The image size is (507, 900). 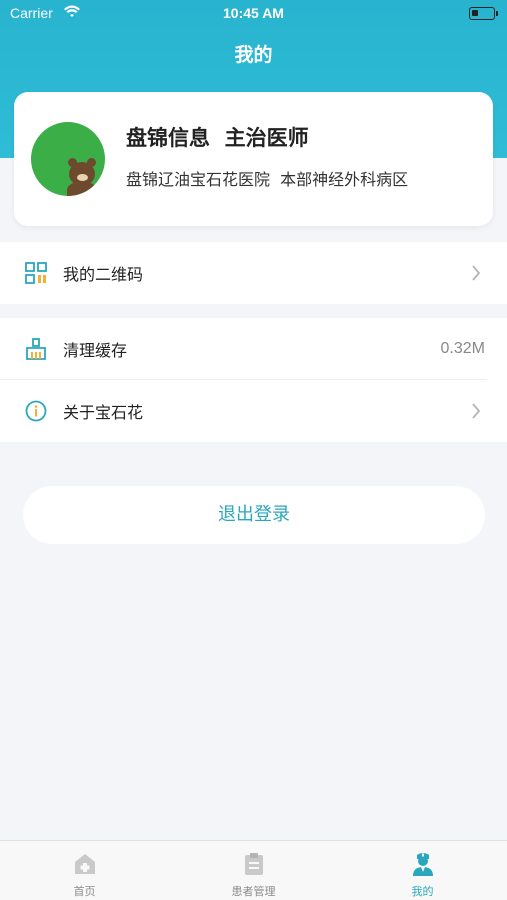 What do you see at coordinates (36, 273) in the screenshot?
I see `qrcode-icon` at bounding box center [36, 273].